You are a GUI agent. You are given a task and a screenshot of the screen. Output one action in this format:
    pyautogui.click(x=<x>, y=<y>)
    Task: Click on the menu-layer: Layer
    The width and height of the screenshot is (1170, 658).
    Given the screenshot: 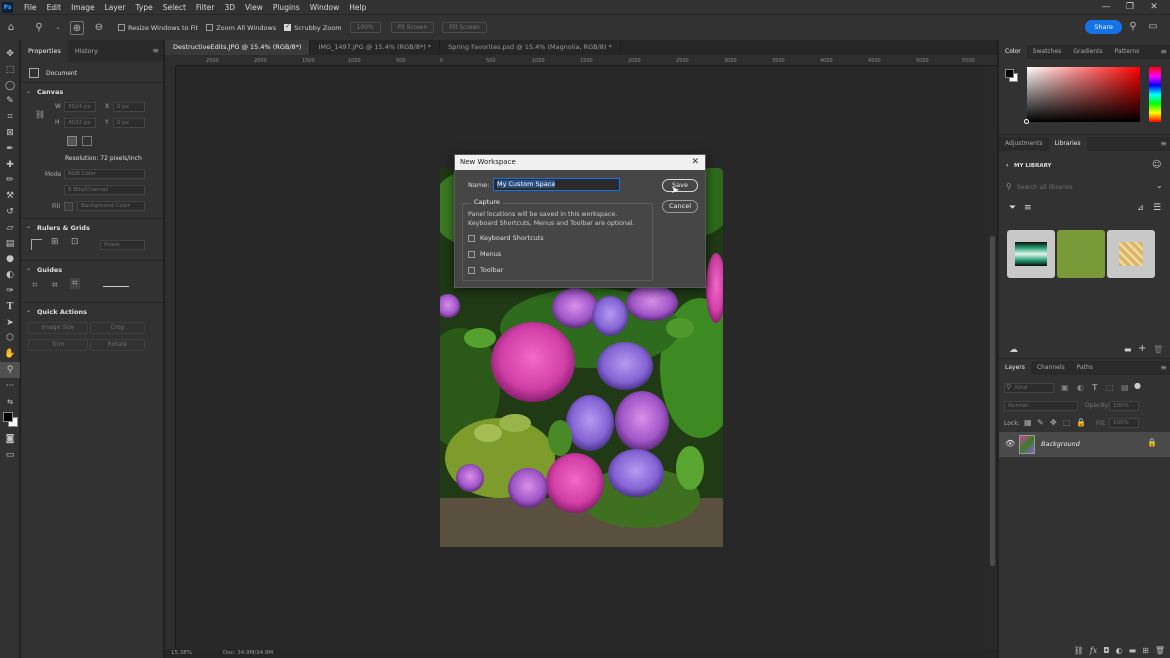 What is the action you would take?
    pyautogui.click(x=115, y=7)
    